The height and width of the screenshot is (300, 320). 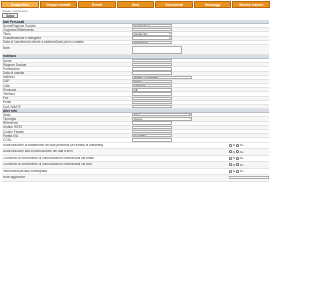 What do you see at coordinates (6, 47) in the screenshot?
I see `field-label: Note` at bounding box center [6, 47].